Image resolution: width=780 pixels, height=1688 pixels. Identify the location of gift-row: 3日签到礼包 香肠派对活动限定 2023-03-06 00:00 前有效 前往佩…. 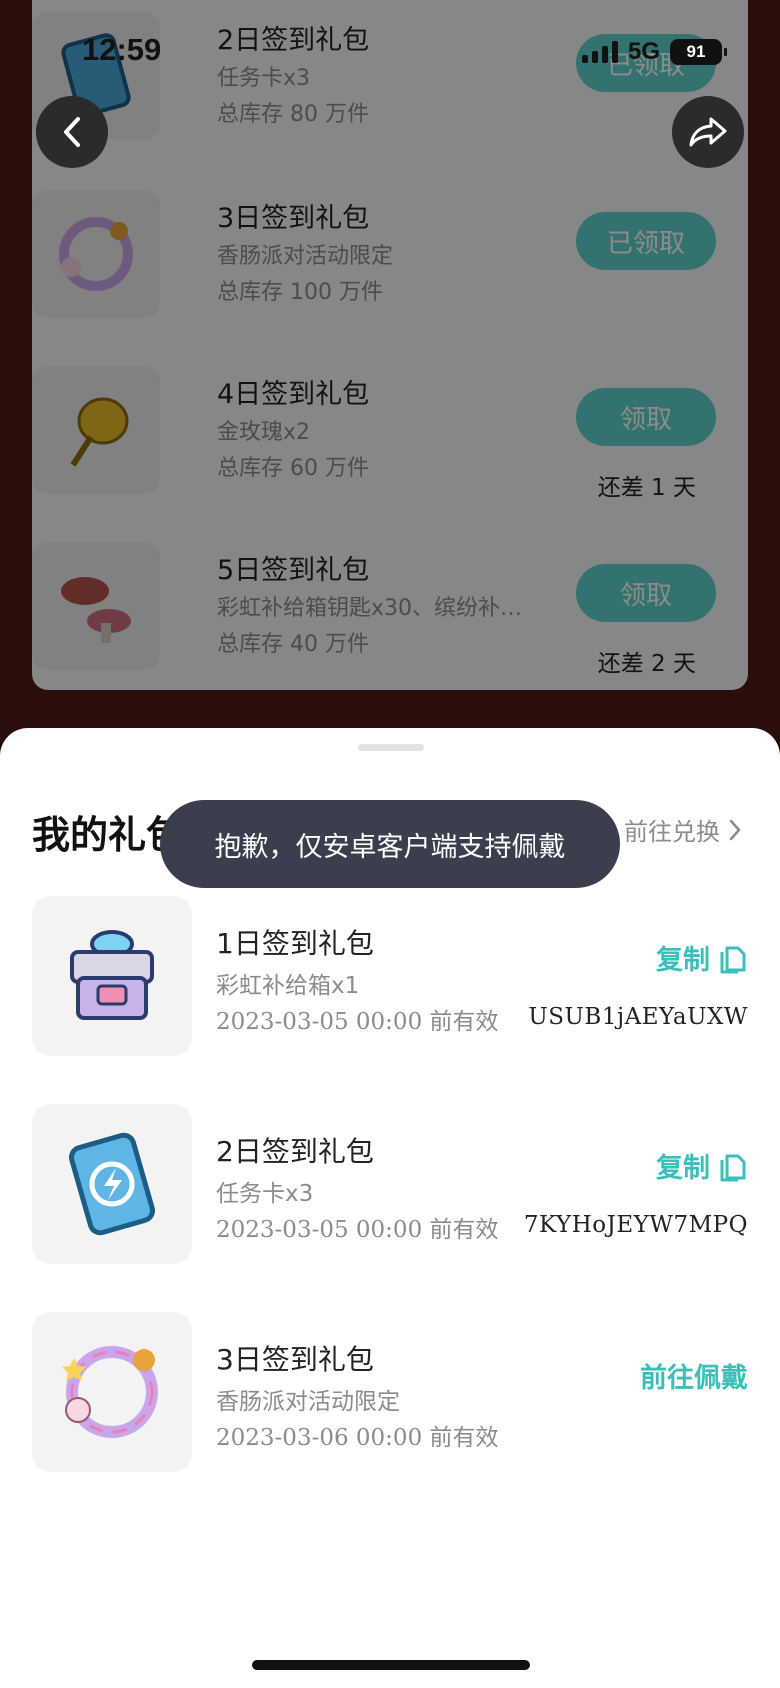
(390, 1392).